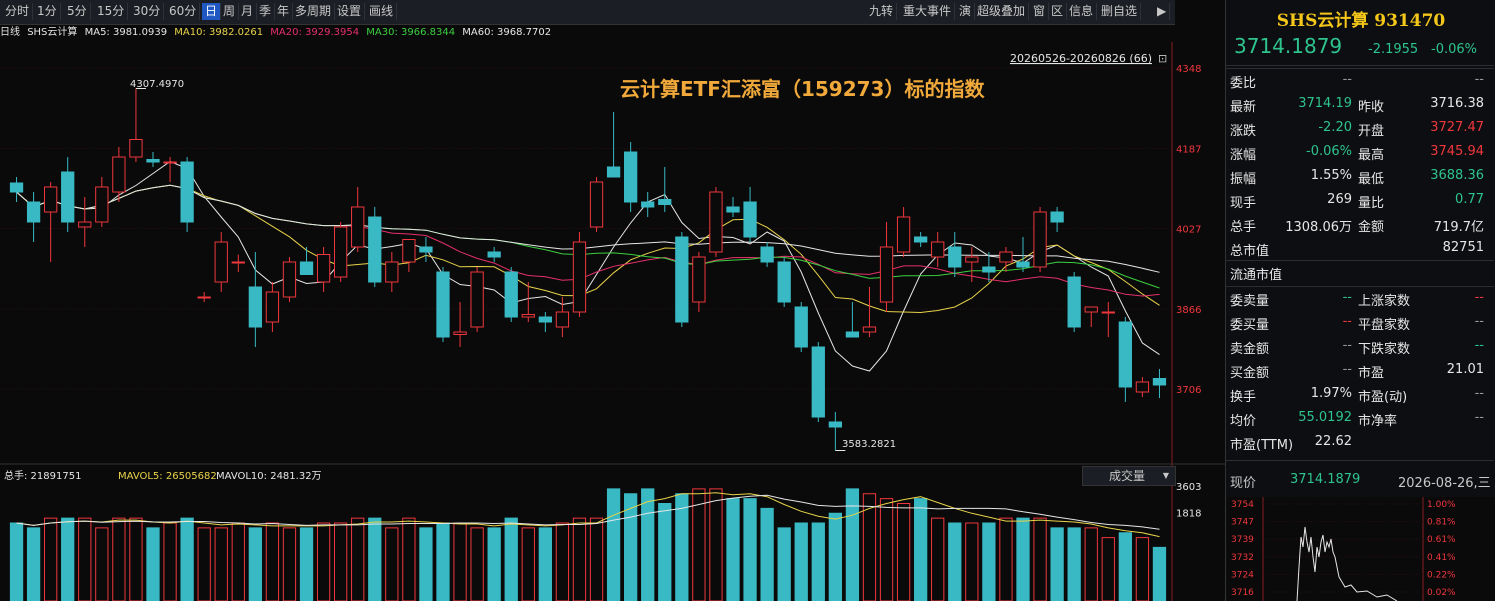 The width and height of the screenshot is (1495, 601). Describe the element at coordinates (111, 11) in the screenshot. I see `period-3: 15分` at that location.